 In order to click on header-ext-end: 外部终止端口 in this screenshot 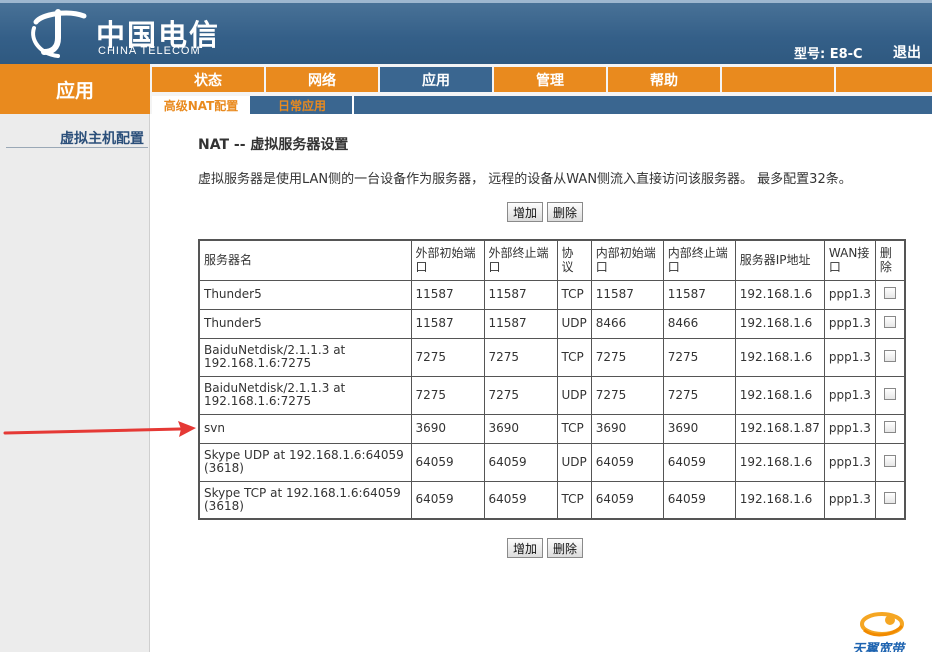, I will do `click(520, 260)`.